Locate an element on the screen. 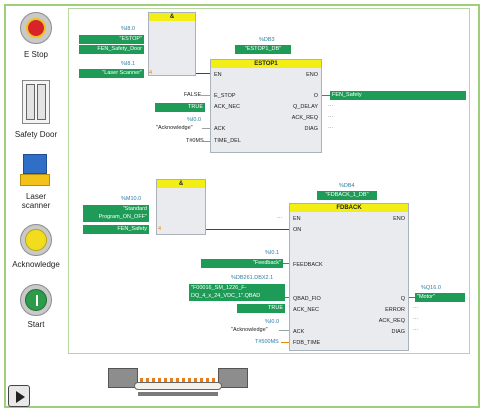 This screenshot has height=419, width=493. fdback-qbad-tag: "F00016_SM_1226_F-DQ_4_x_24_VDC_1".QBAD is located at coordinates (237, 292).